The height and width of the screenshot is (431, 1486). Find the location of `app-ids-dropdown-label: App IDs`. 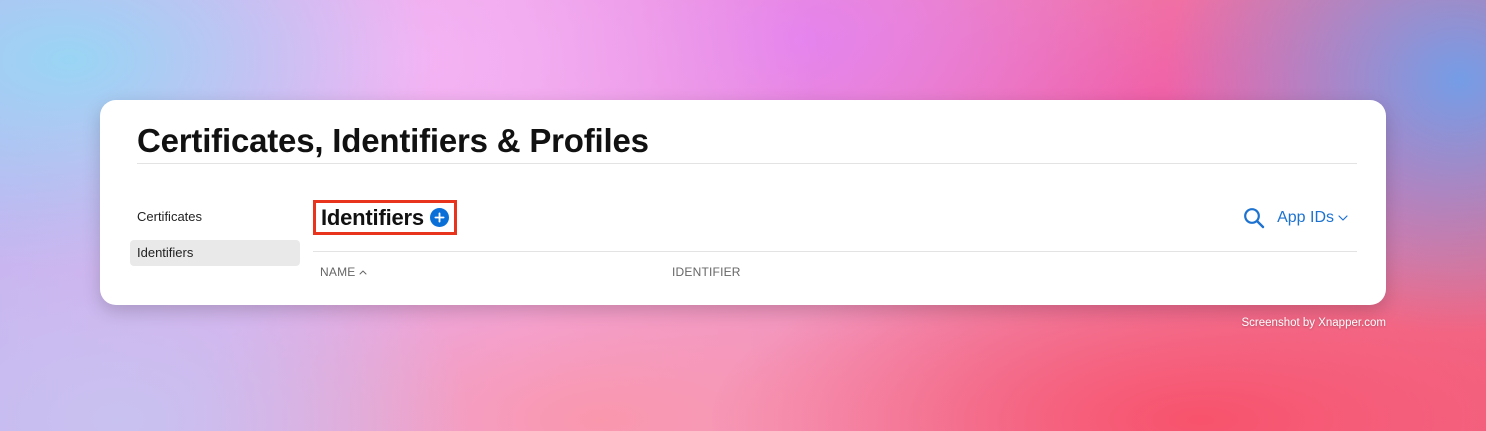

app-ids-dropdown-label: App IDs is located at coordinates (1305, 217).